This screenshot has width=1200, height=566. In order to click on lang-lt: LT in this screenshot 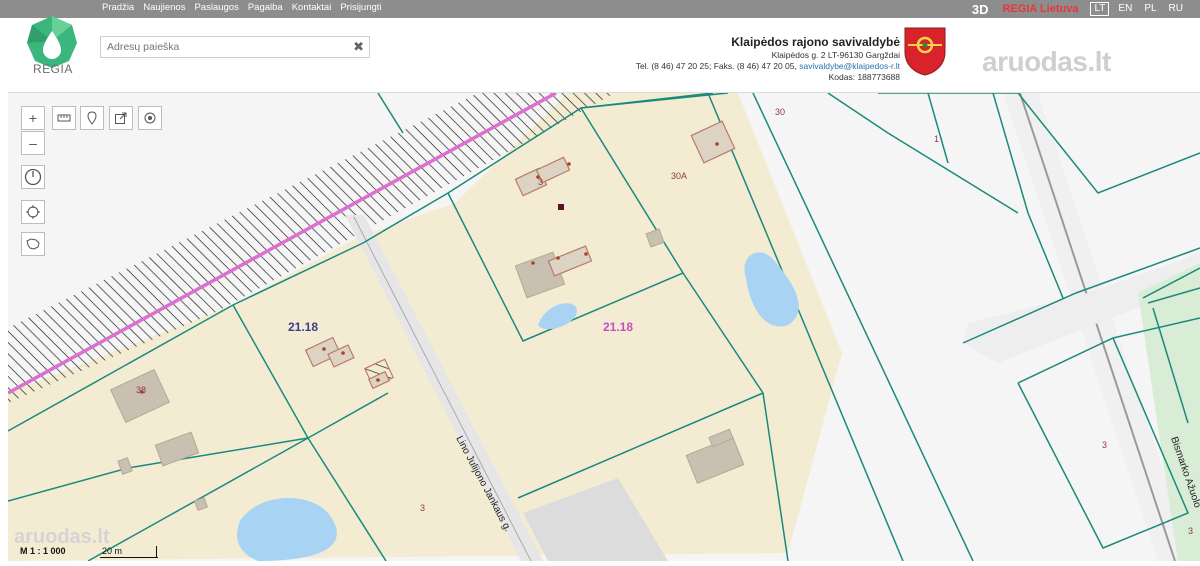, I will do `click(1100, 9)`.